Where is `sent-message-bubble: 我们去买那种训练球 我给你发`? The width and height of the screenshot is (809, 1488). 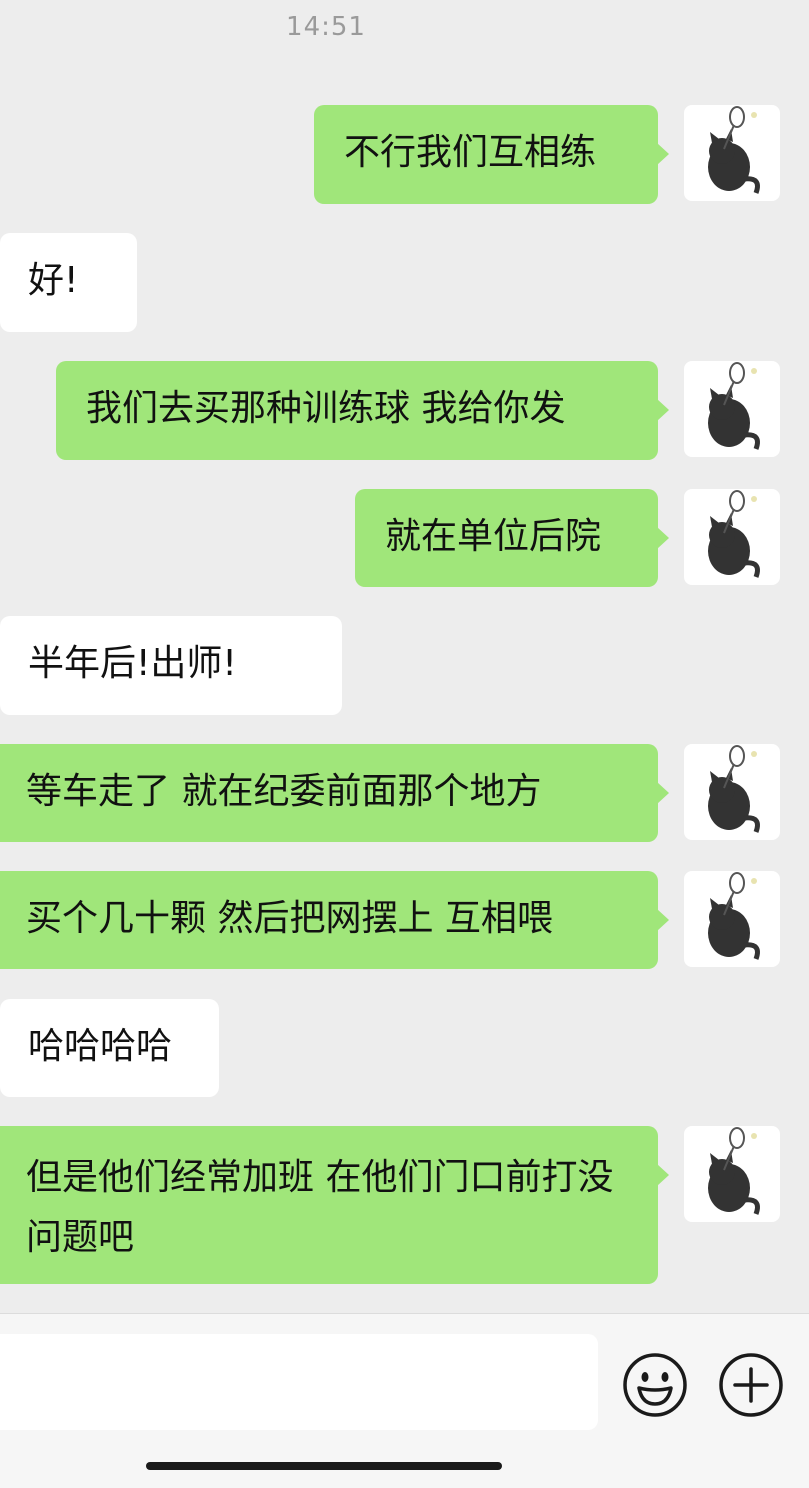
sent-message-bubble: 我们去买那种训练球 我给你发 is located at coordinates (362, 410).